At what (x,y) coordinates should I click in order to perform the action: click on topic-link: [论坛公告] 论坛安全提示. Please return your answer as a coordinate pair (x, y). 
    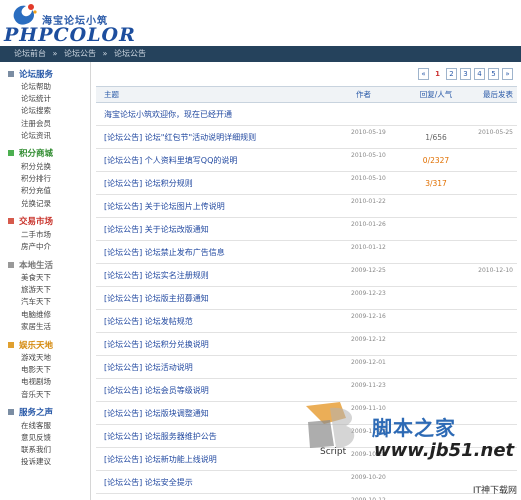
    Looking at the image, I should click on (223, 482).